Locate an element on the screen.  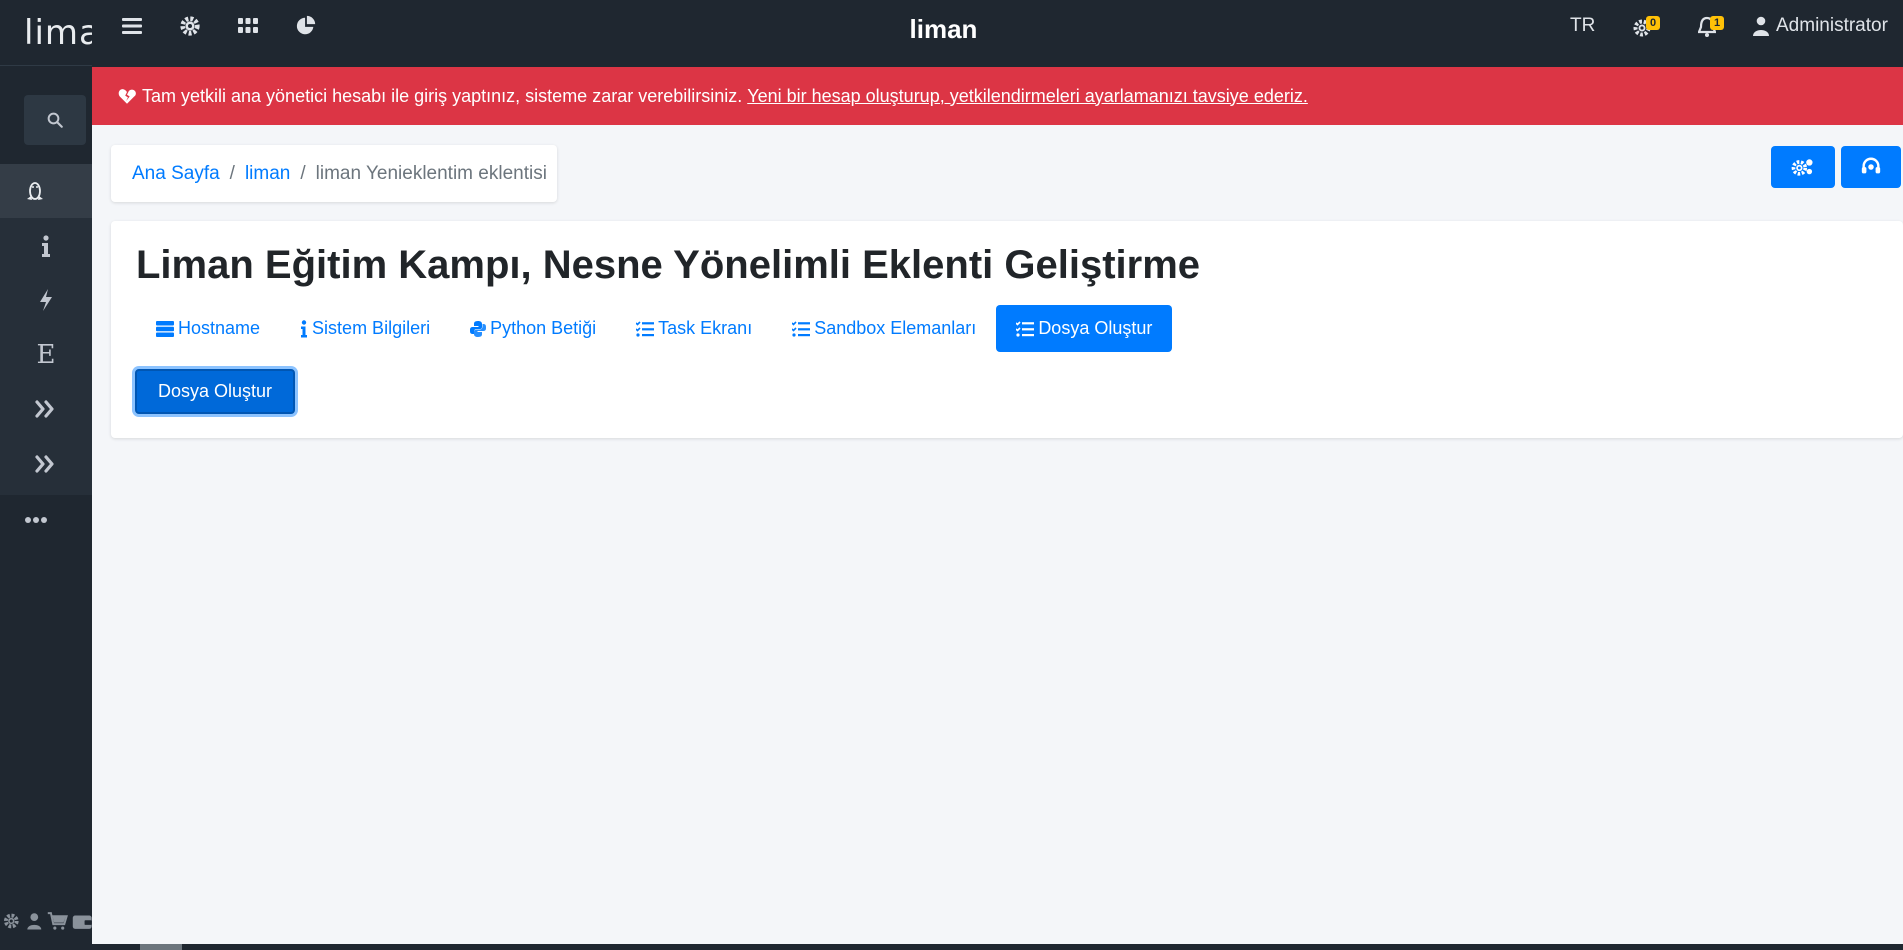
heart-broken-icon is located at coordinates (127, 96).